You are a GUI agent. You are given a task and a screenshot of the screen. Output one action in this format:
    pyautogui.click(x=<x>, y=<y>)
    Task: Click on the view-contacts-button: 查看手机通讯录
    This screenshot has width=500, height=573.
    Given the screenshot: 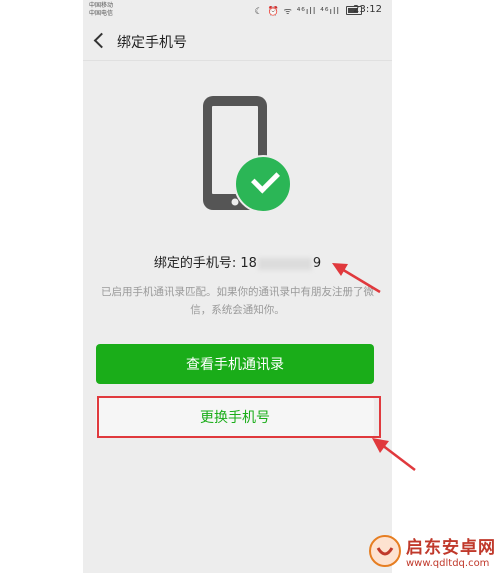 What is the action you would take?
    pyautogui.click(x=235, y=364)
    